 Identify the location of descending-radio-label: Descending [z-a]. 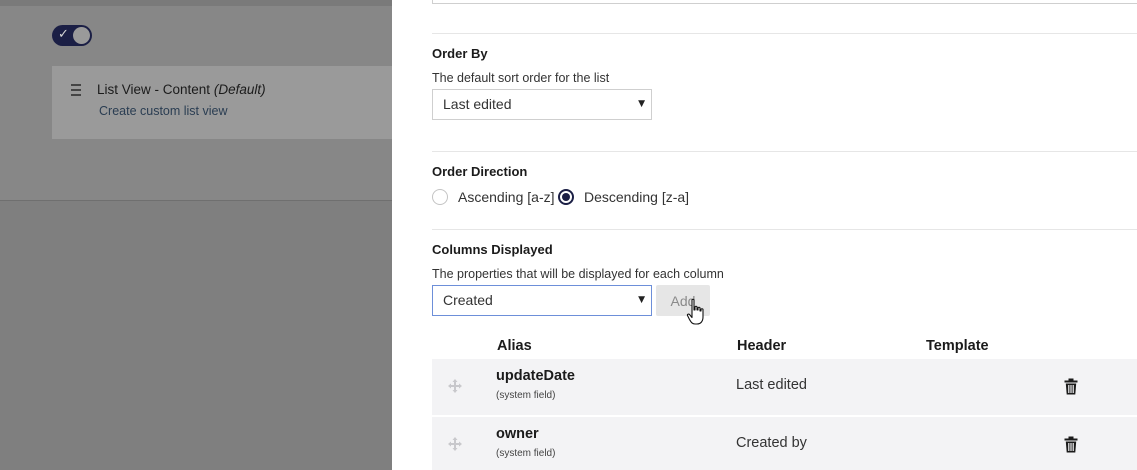
(636, 197).